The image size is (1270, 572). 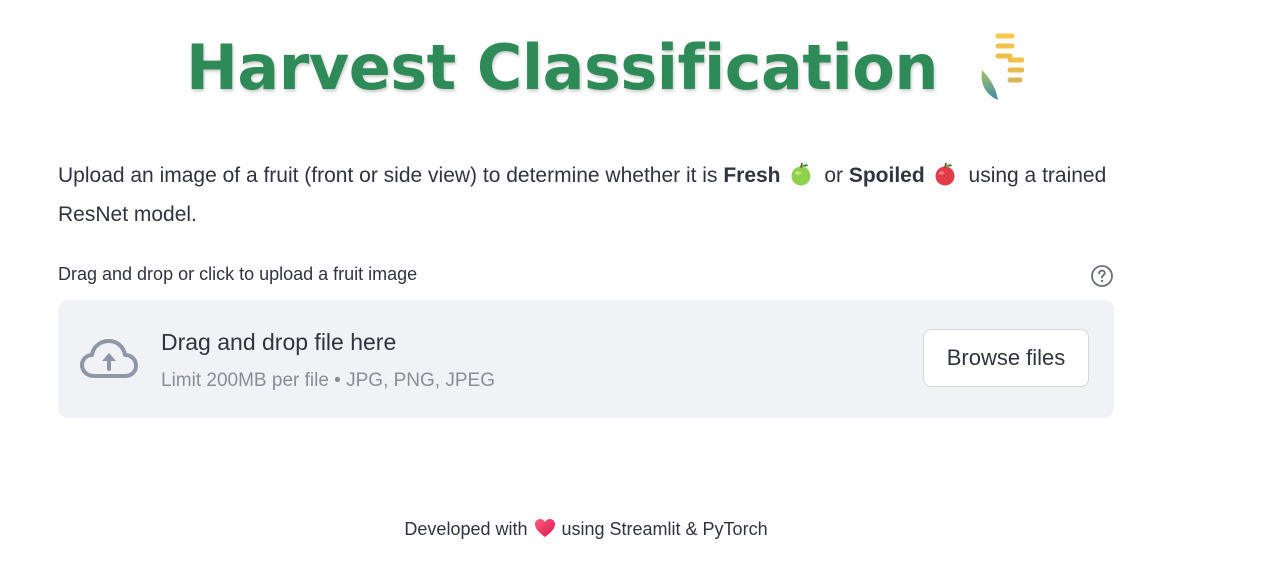 I want to click on footer: Developed with using Streamlit & PyTorch, so click(x=586, y=529).